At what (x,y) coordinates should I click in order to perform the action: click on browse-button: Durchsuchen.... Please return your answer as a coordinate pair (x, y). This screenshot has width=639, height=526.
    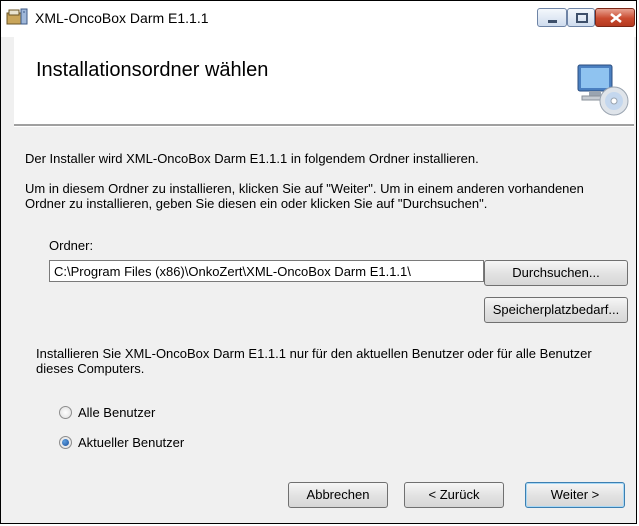
    Looking at the image, I should click on (556, 273).